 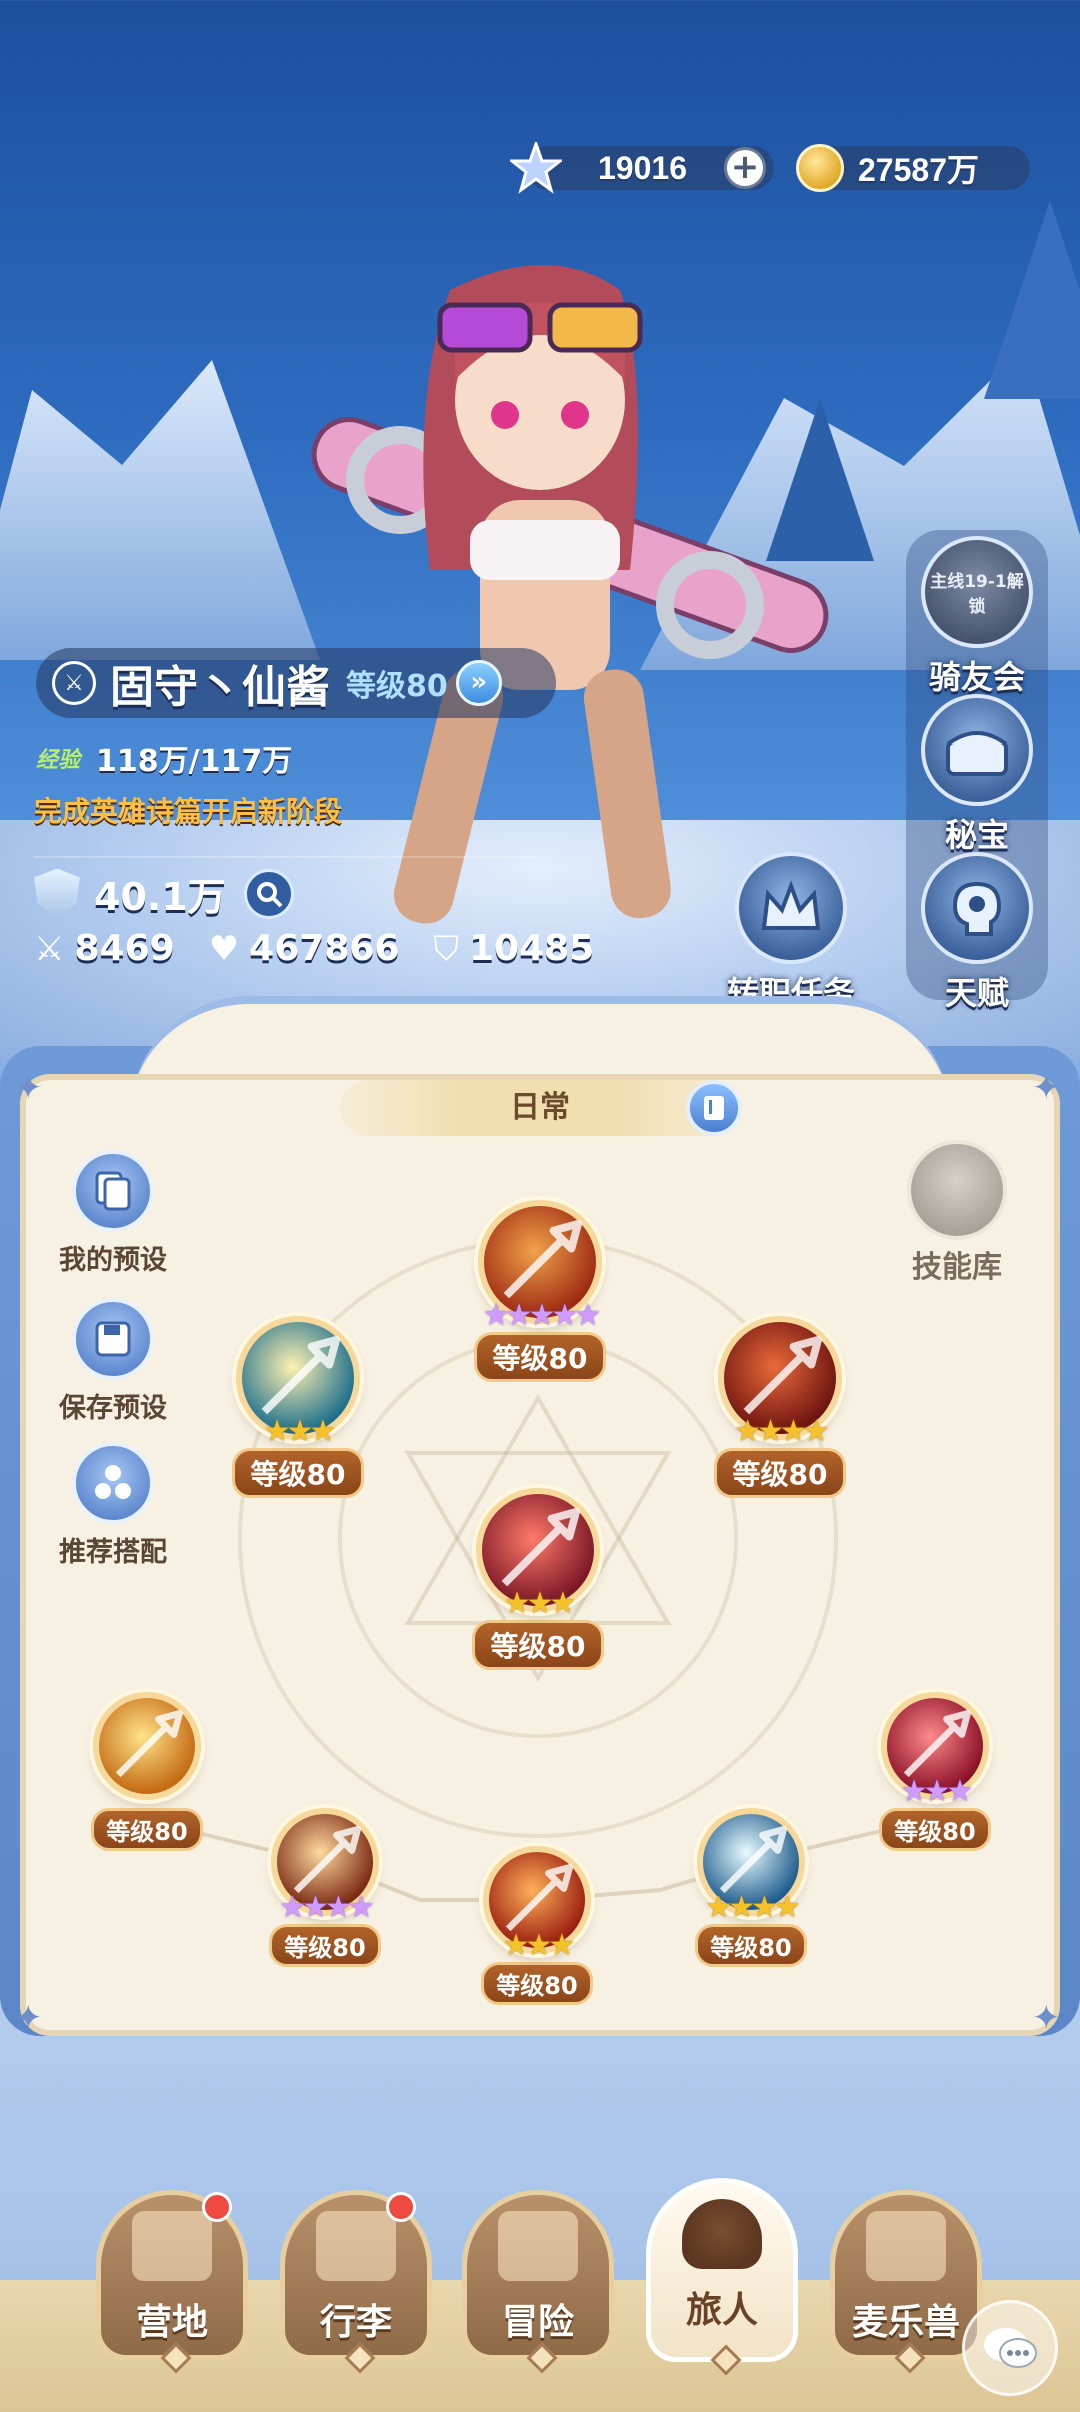 I want to click on recommended-build-button: 推荐搭配, so click(x=113, y=1505).